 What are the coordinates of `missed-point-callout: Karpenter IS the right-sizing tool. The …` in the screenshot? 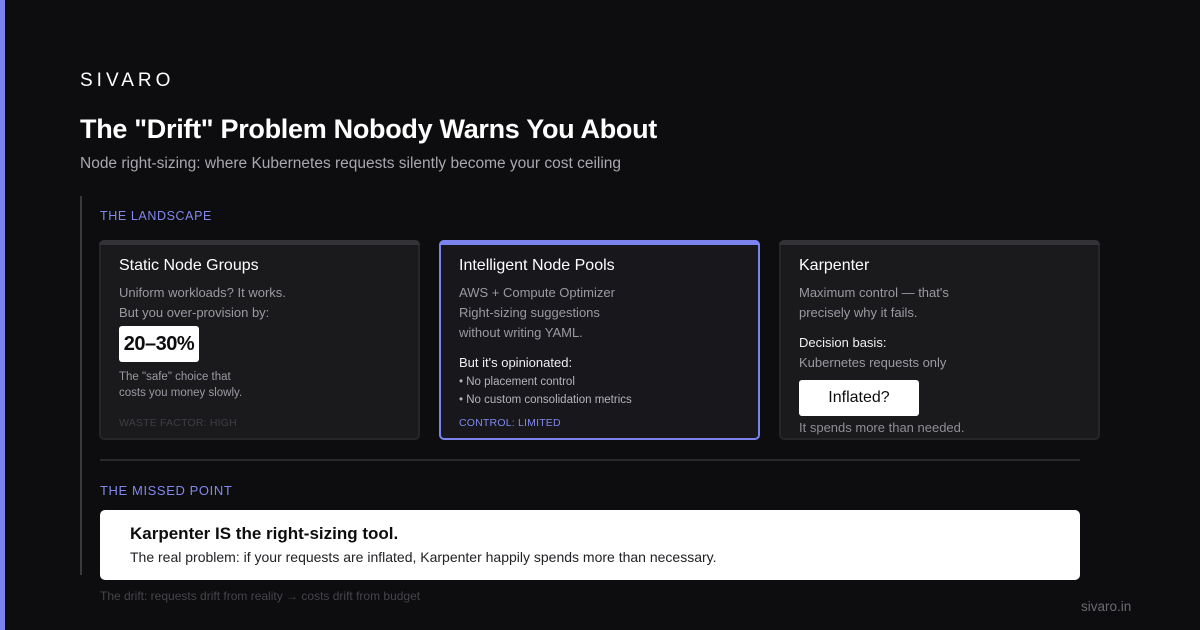 It's located at (590, 545).